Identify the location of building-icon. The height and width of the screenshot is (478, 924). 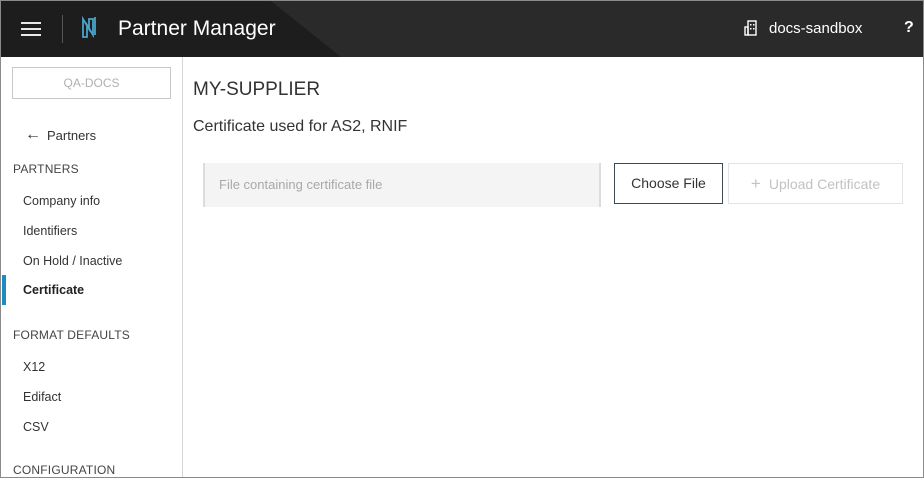
(750, 28).